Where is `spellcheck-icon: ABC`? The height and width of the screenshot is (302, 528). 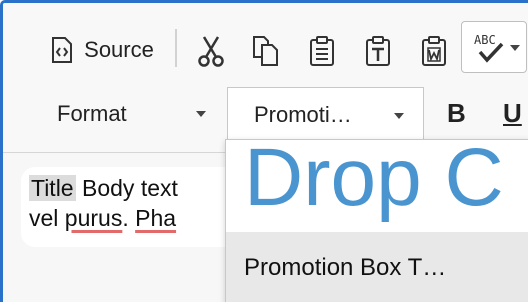
spellcheck-icon: ABC is located at coordinates (490, 47).